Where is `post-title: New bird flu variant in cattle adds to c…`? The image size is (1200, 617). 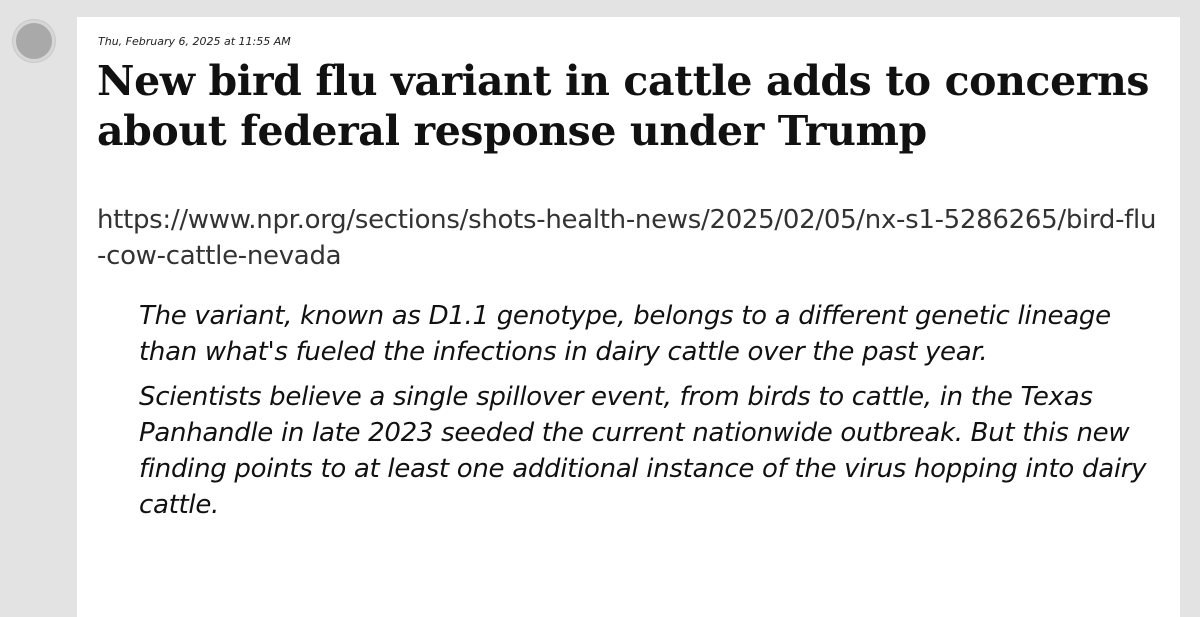 post-title: New bird flu variant in cattle adds to c… is located at coordinates (623, 106).